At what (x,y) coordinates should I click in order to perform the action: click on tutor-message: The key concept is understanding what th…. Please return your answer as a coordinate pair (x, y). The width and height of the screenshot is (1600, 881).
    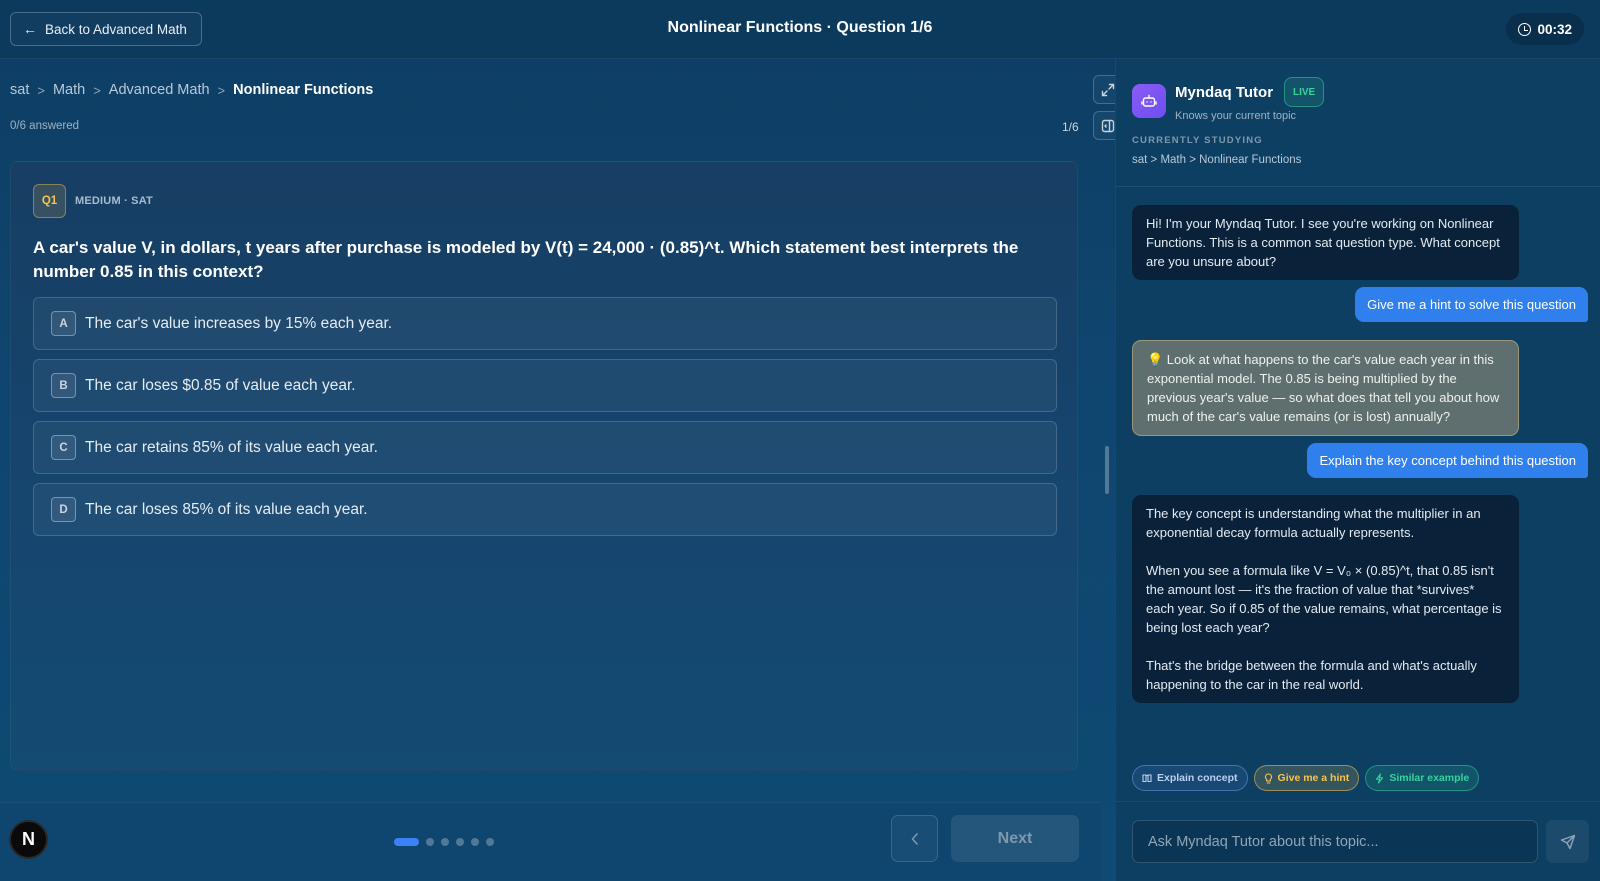
    Looking at the image, I should click on (1325, 599).